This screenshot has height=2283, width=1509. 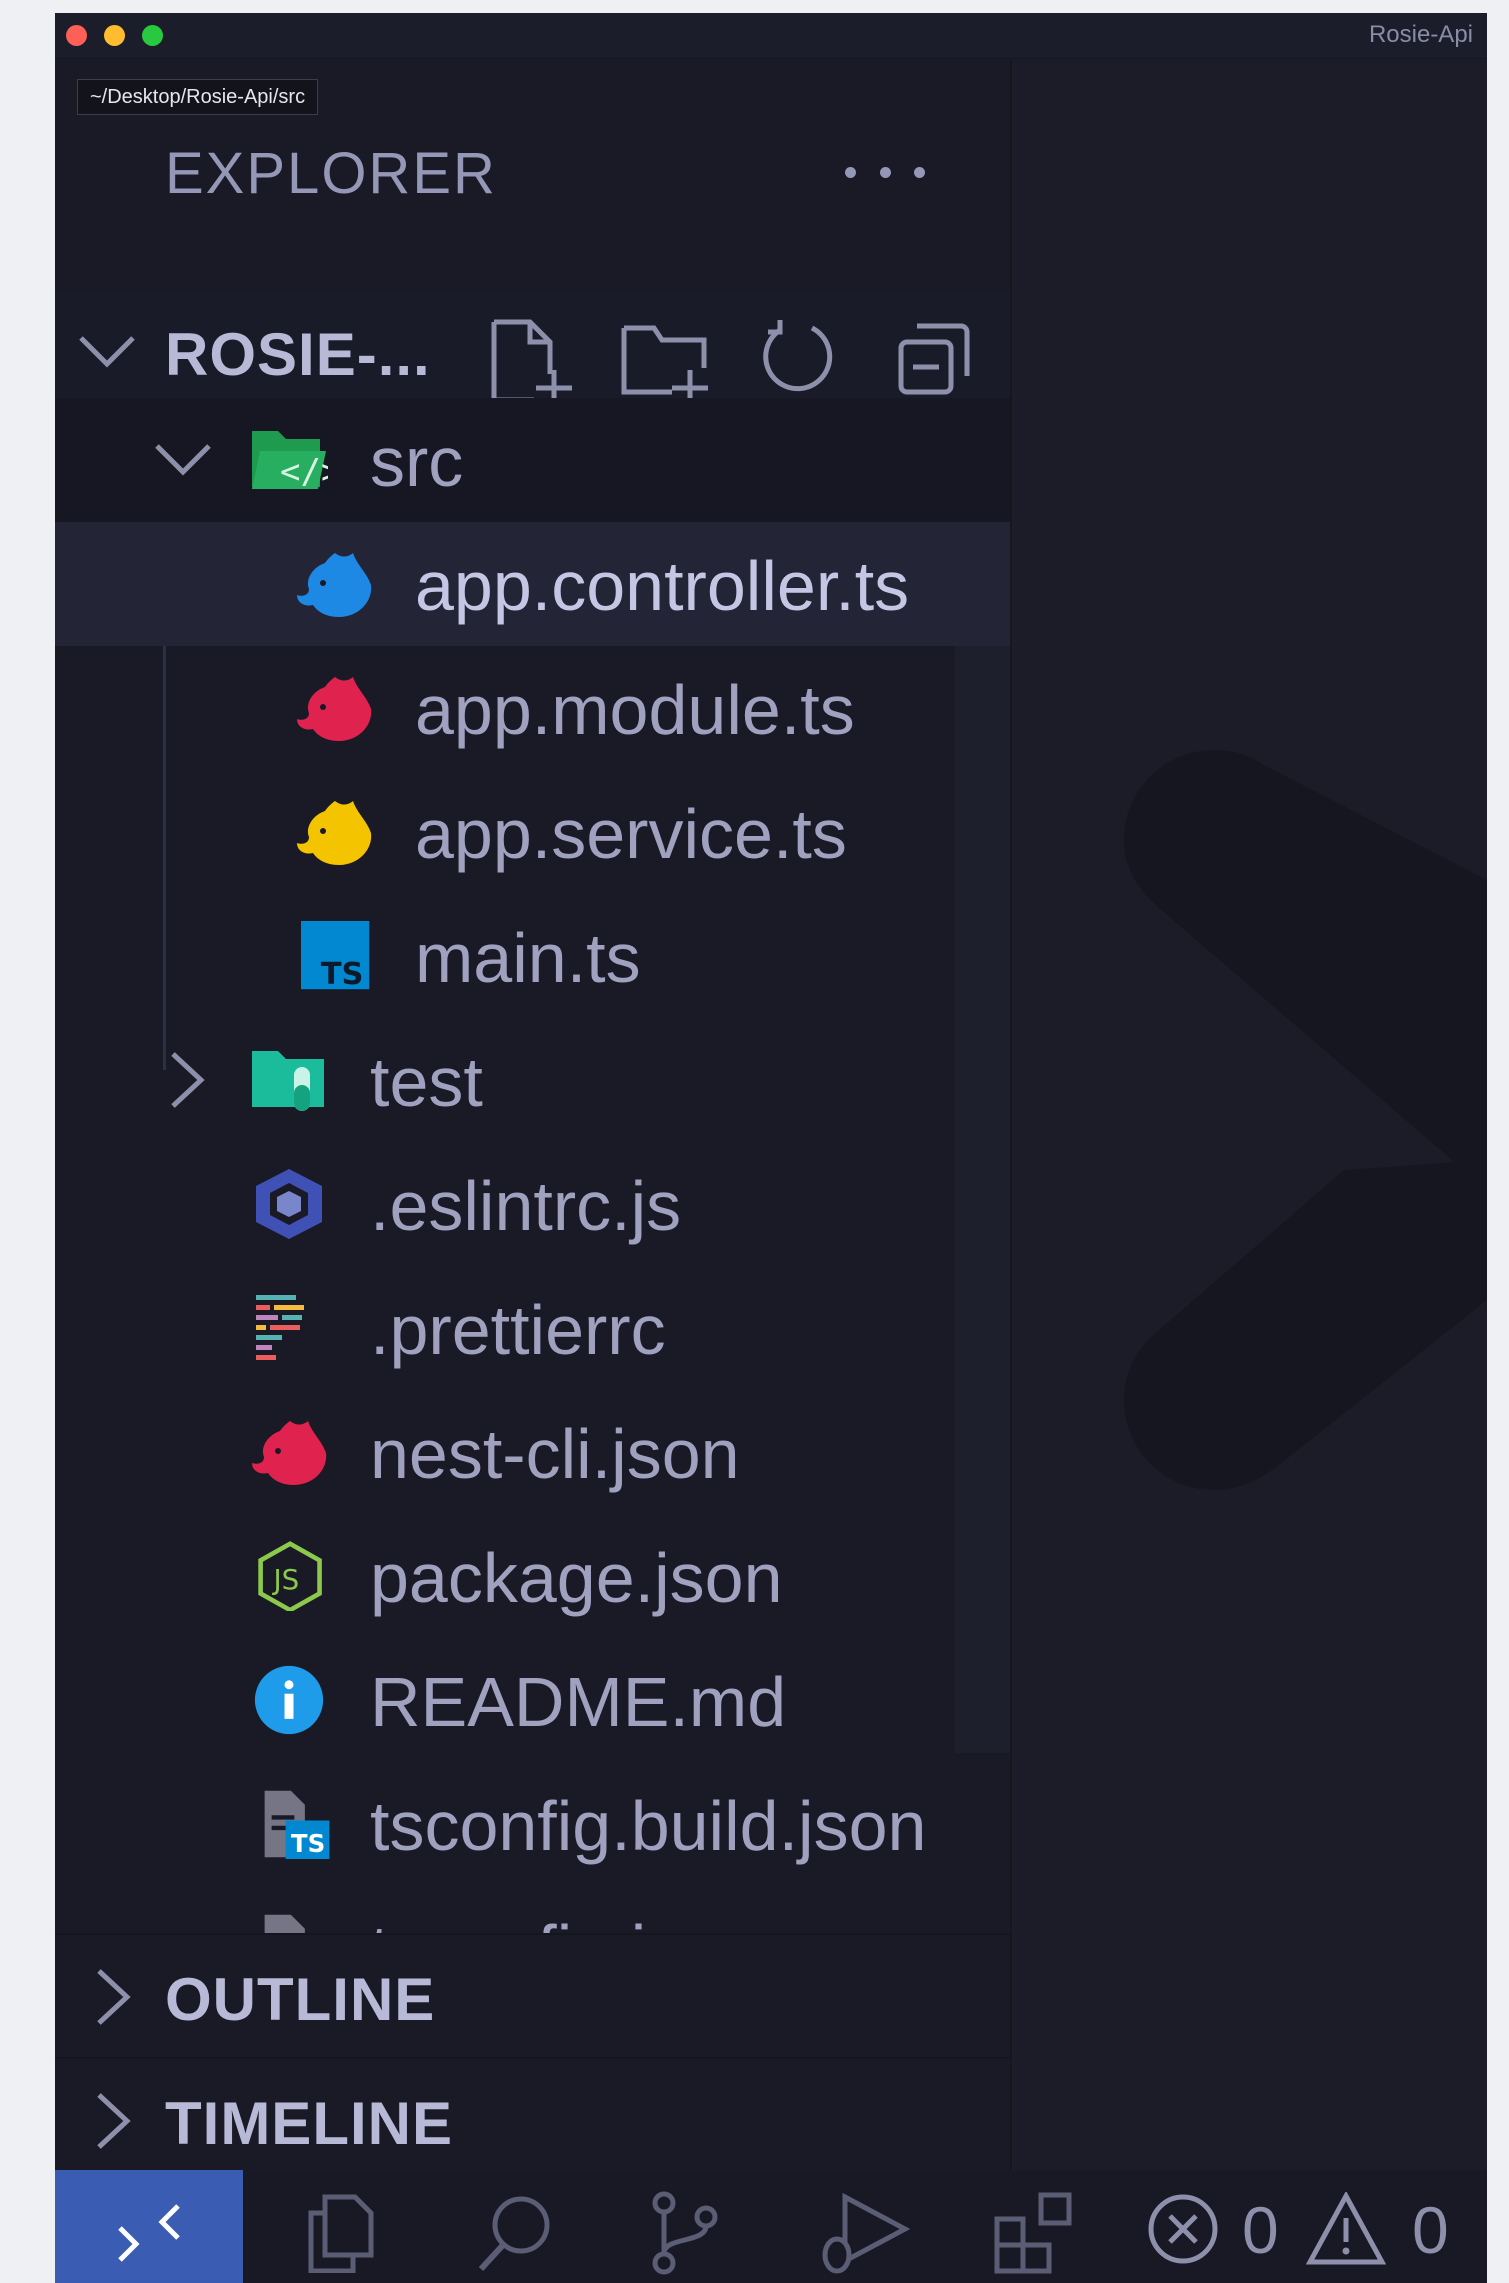 What do you see at coordinates (334, 585) in the screenshot?
I see `nest-controller-icon` at bounding box center [334, 585].